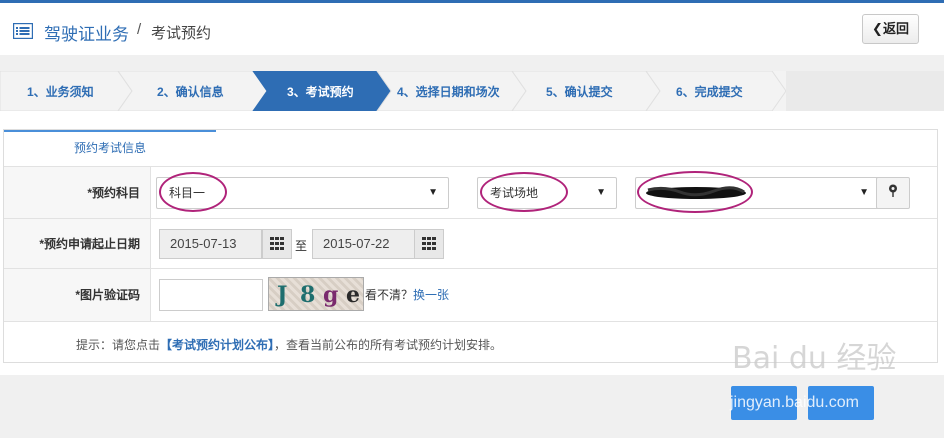  I want to click on map-pin-icon, so click(893, 190).